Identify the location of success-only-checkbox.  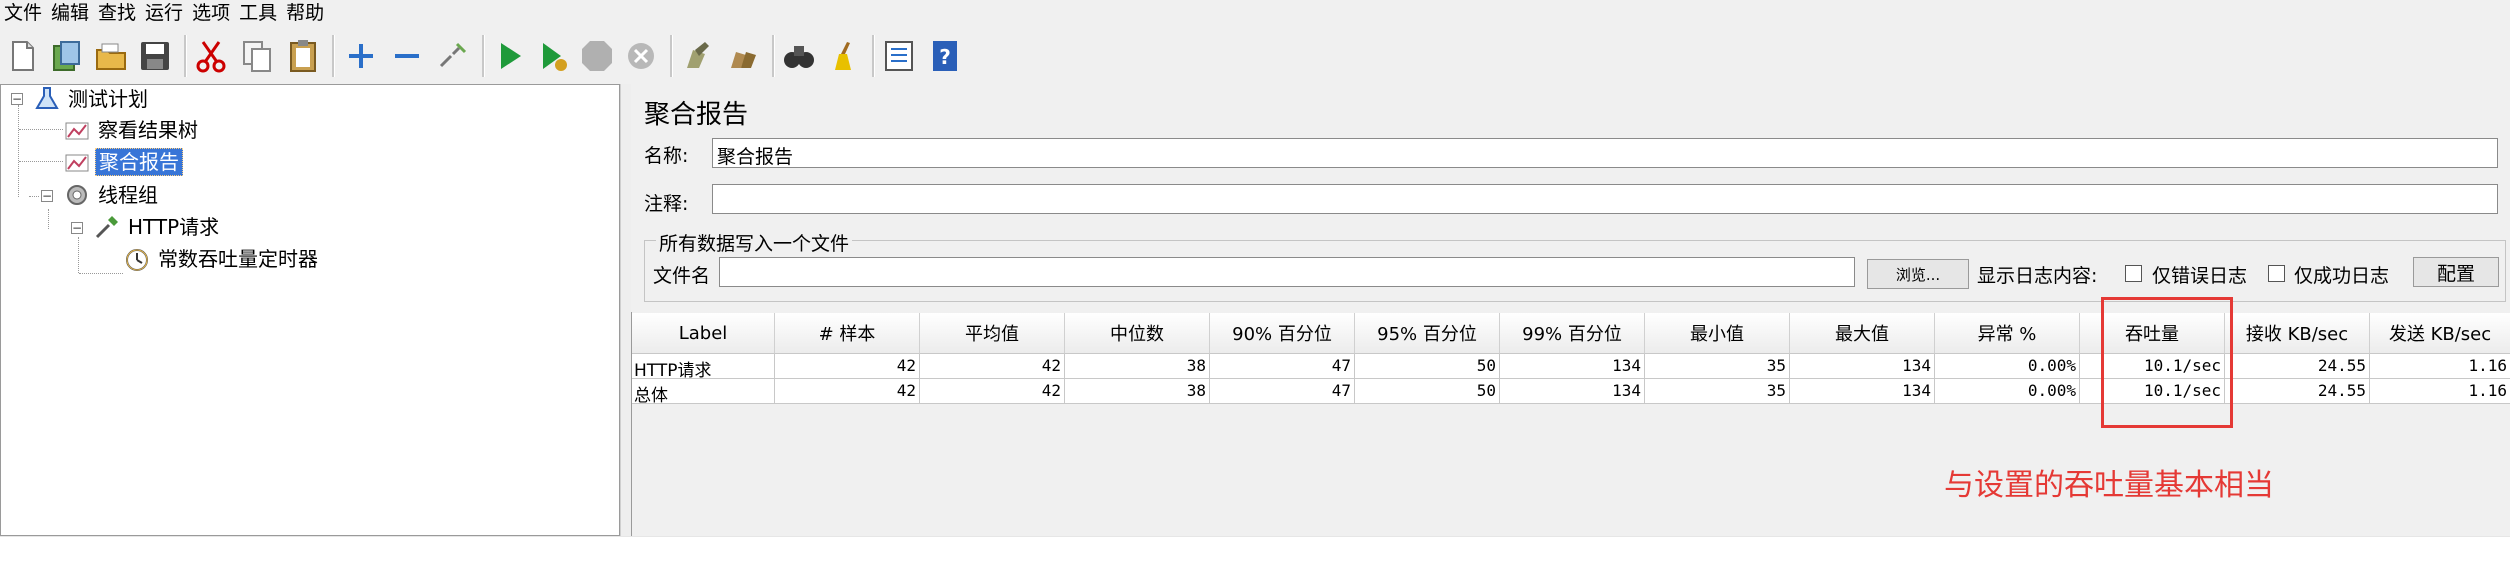
(2276, 273).